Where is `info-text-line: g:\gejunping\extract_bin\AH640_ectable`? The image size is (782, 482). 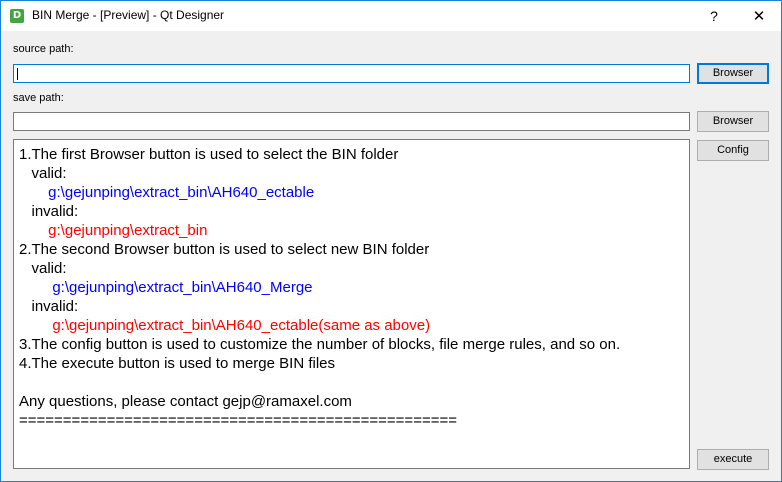 info-text-line: g:\gejunping\extract_bin\AH640_ectable is located at coordinates (167, 192).